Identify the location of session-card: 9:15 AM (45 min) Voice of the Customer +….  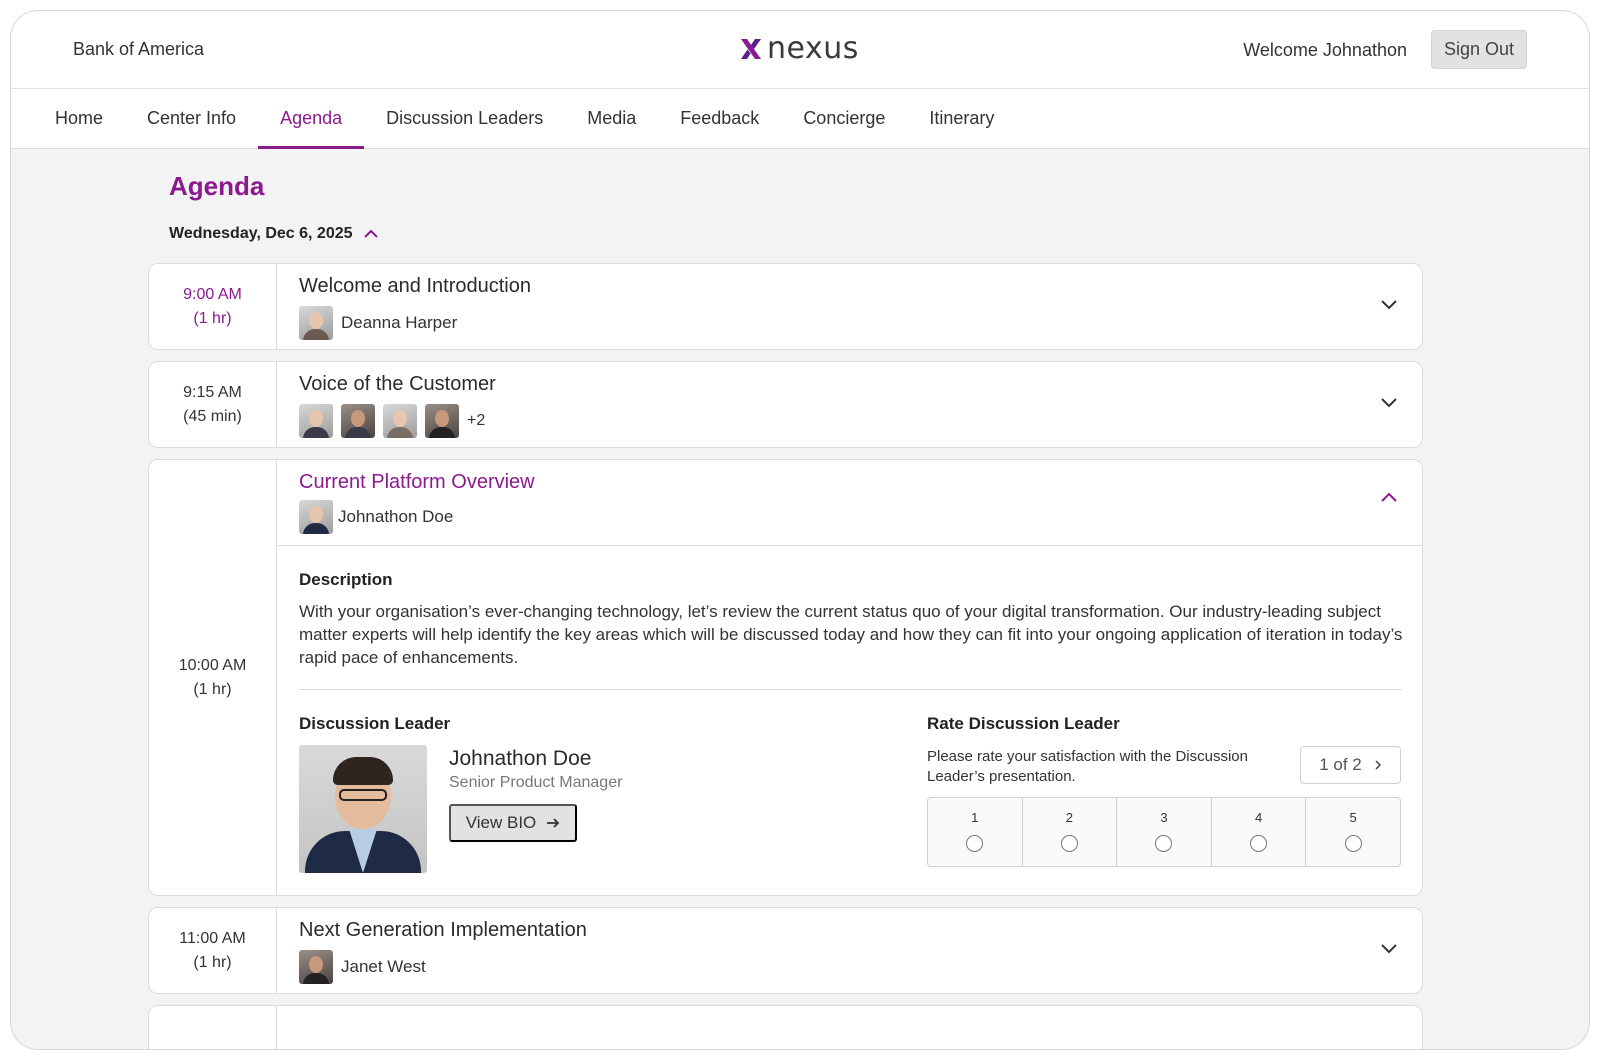
(785, 404).